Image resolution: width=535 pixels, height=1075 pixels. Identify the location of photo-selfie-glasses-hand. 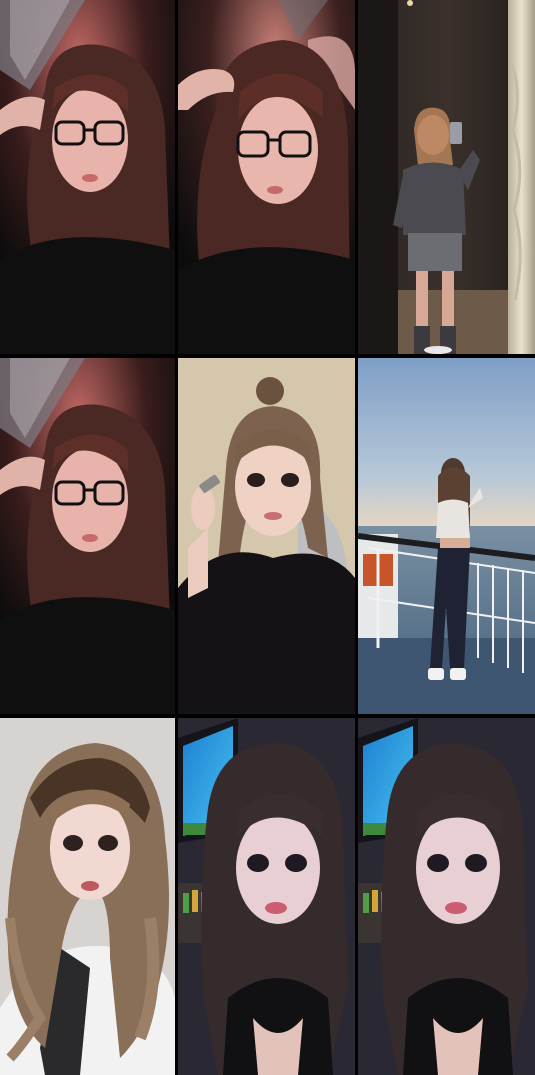
(266, 177).